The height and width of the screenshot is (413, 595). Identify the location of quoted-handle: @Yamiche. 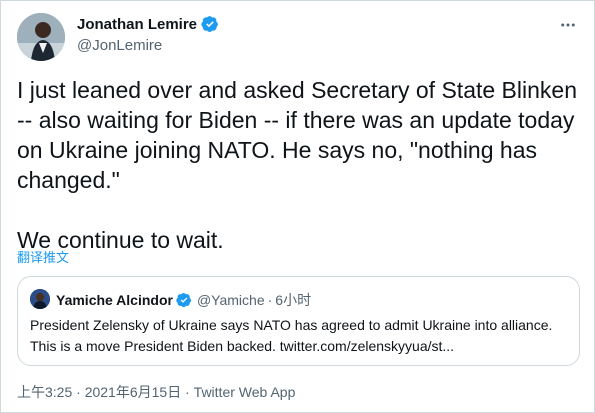
(231, 300).